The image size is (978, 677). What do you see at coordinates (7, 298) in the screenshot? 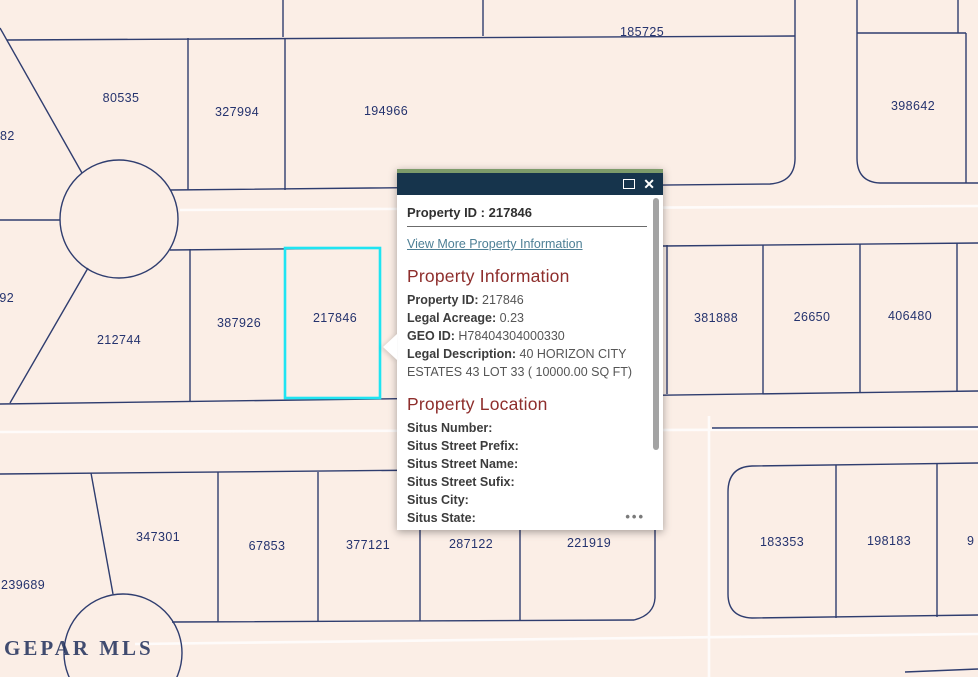
I see `parcel-label: 392` at bounding box center [7, 298].